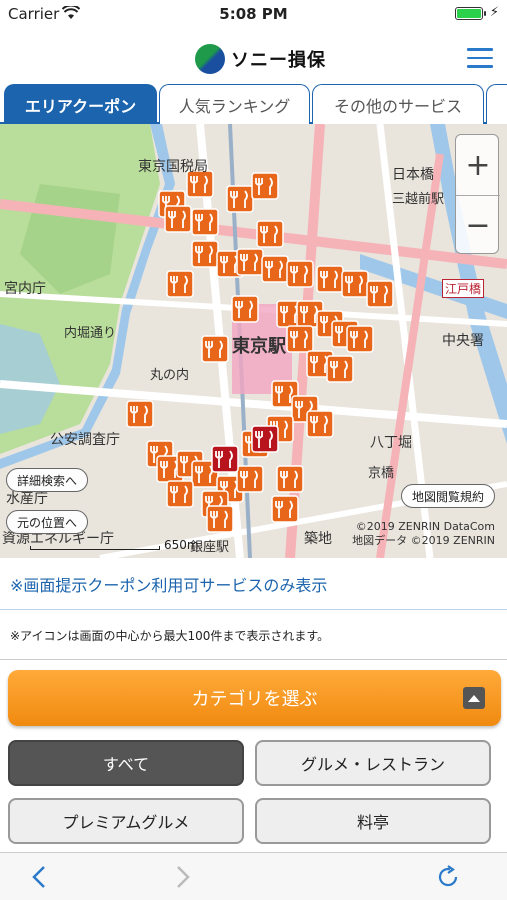  I want to click on category-gourmet-restaurant: グルメ・レストラン, so click(373, 763).